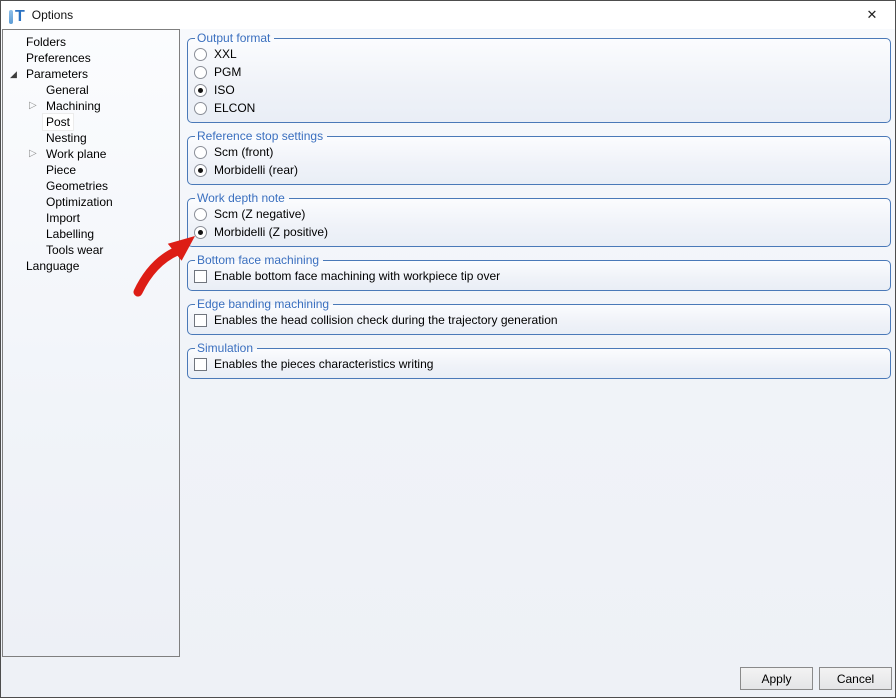 The image size is (896, 698). Describe the element at coordinates (66, 138) in the screenshot. I see `tree-item-label: Nesting` at that location.